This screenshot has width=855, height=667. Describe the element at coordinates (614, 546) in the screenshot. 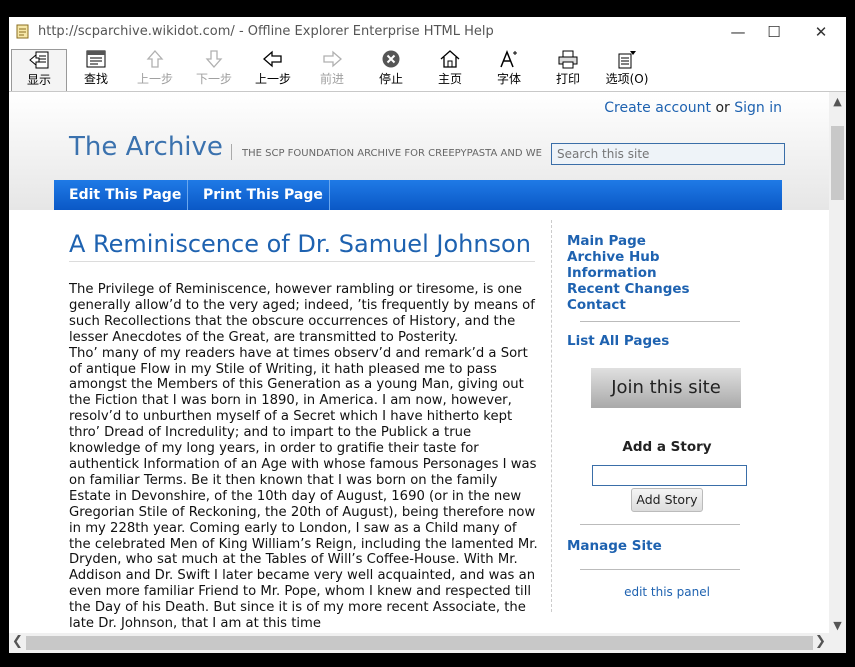

I see `sidebar-link-manage-site: Manage Site` at that location.